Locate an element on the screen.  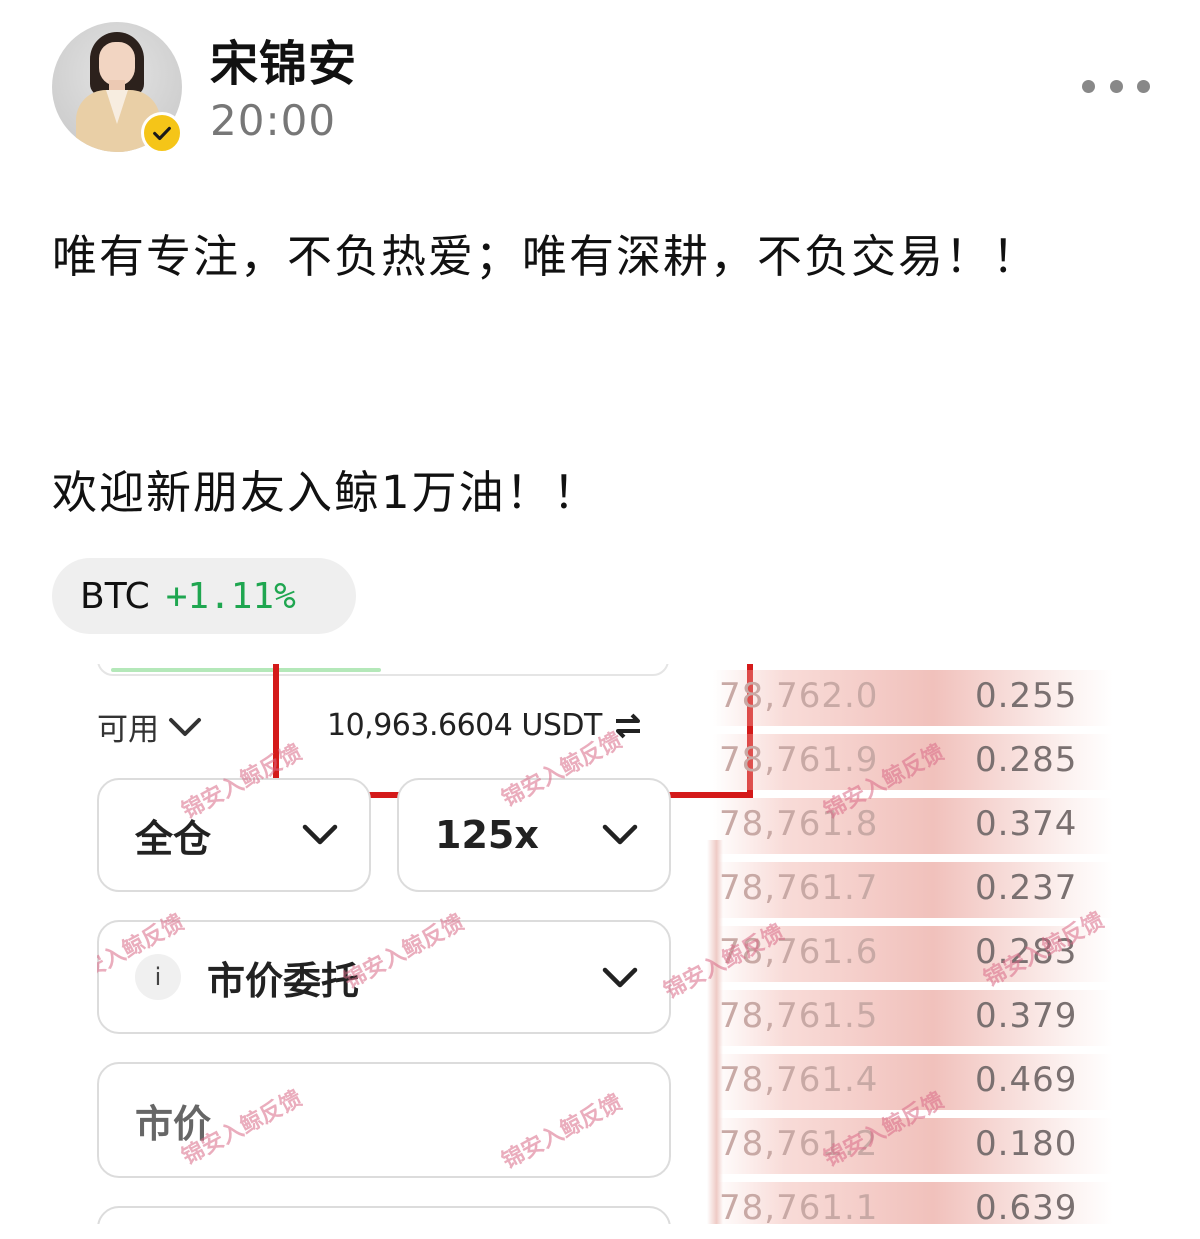
ticker-change: +1.11% is located at coordinates (230, 596).